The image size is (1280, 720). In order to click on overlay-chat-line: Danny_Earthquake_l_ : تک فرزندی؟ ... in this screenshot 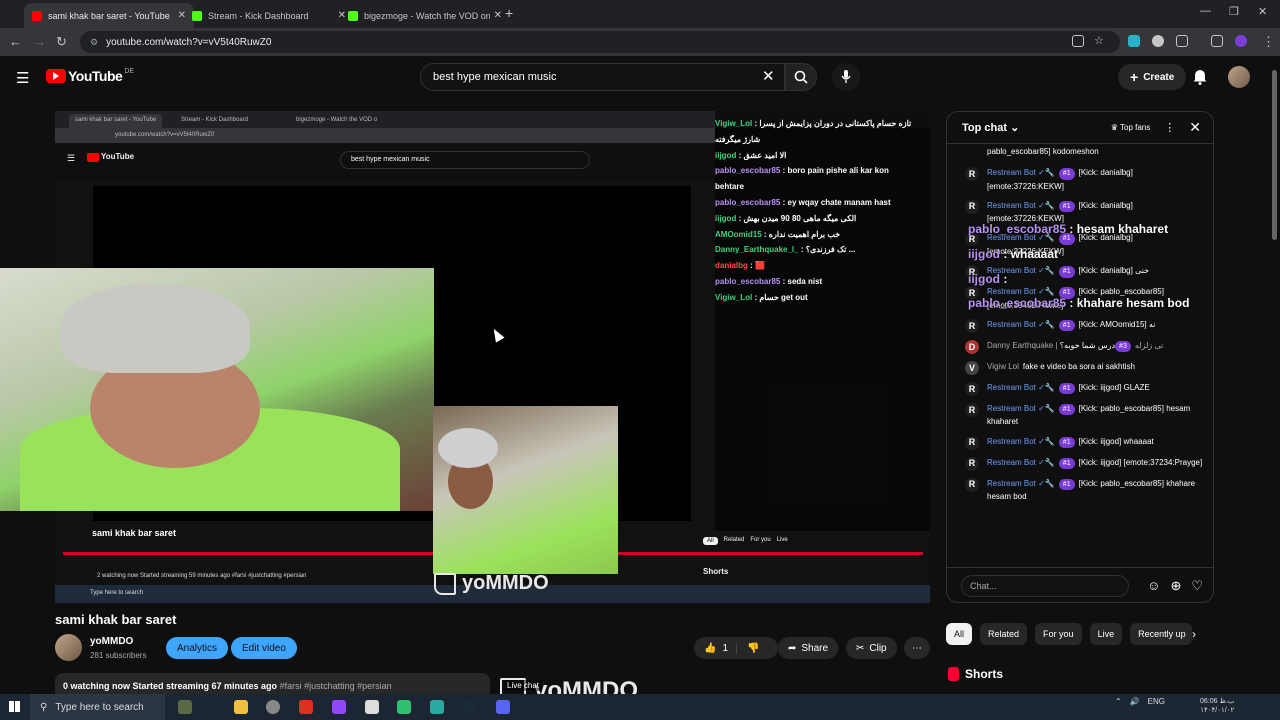, I will do `click(785, 250)`.